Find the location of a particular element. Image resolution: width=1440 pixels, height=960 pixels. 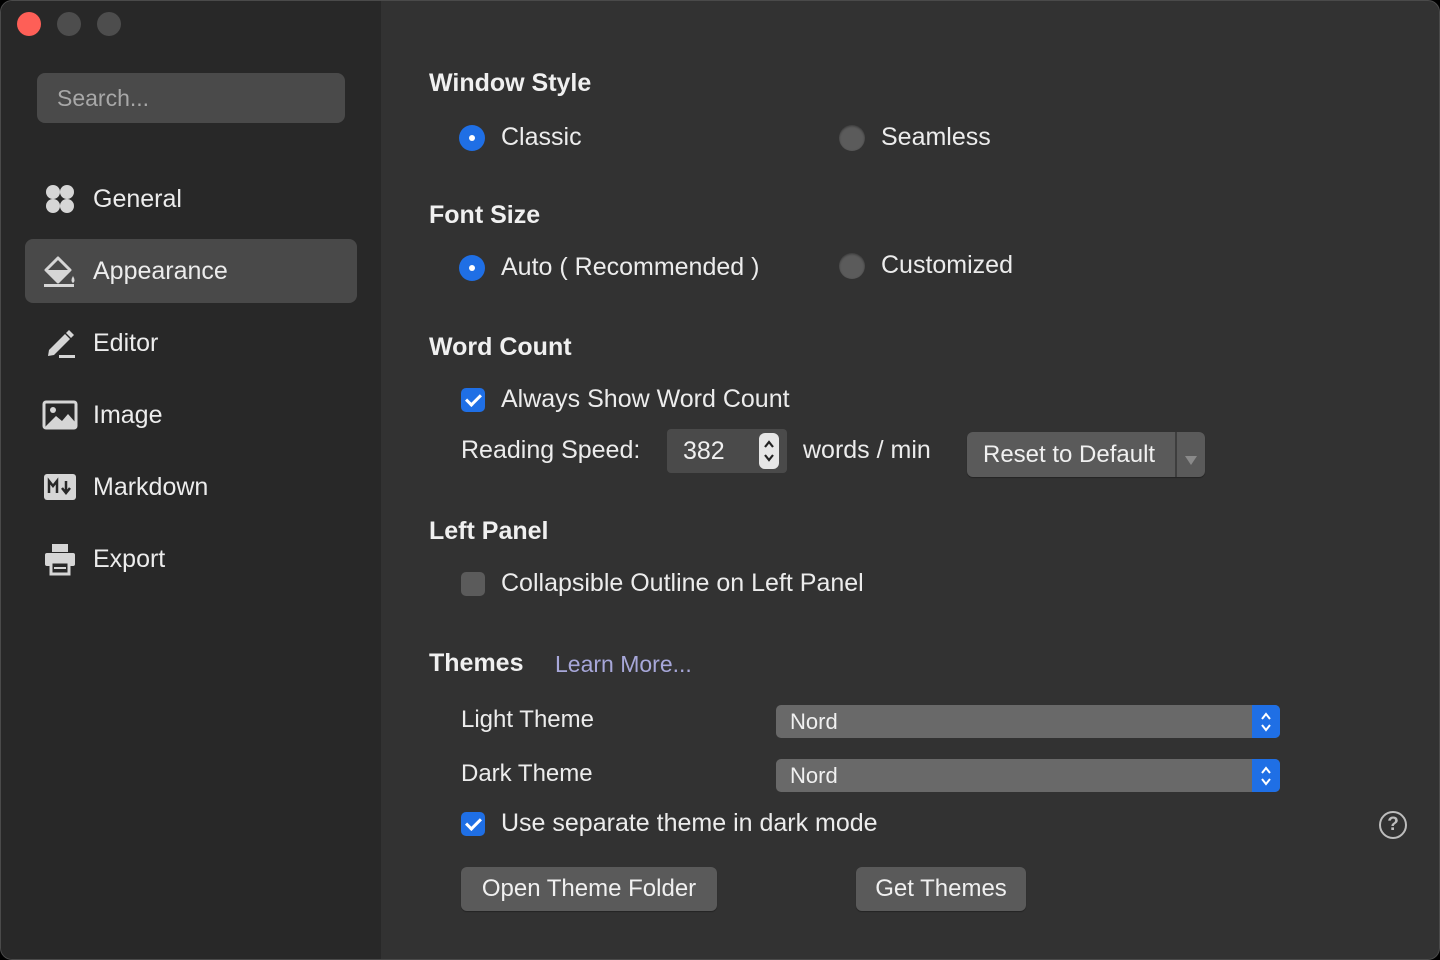

always-show-word-count-checkbox: Always Show Word Count is located at coordinates (625, 399).